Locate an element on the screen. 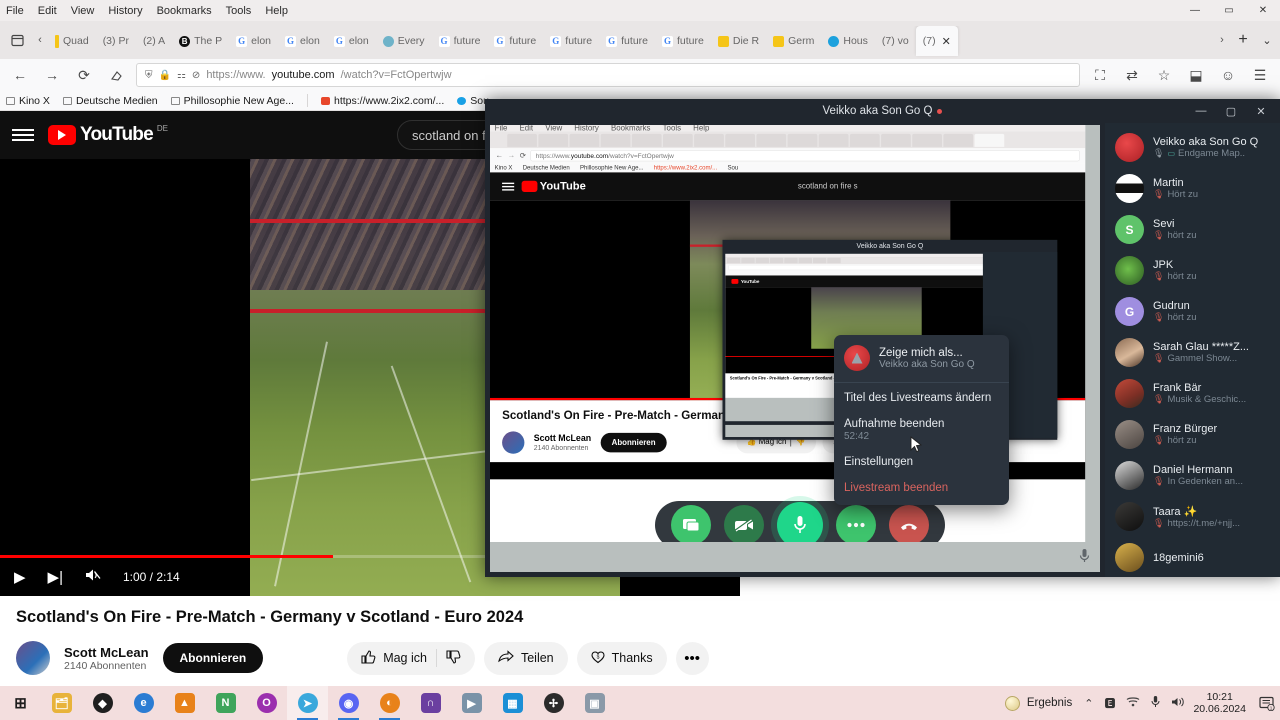 The image size is (1280, 720). taskbar-result-item: Ergebnis is located at coordinates (1044, 703).